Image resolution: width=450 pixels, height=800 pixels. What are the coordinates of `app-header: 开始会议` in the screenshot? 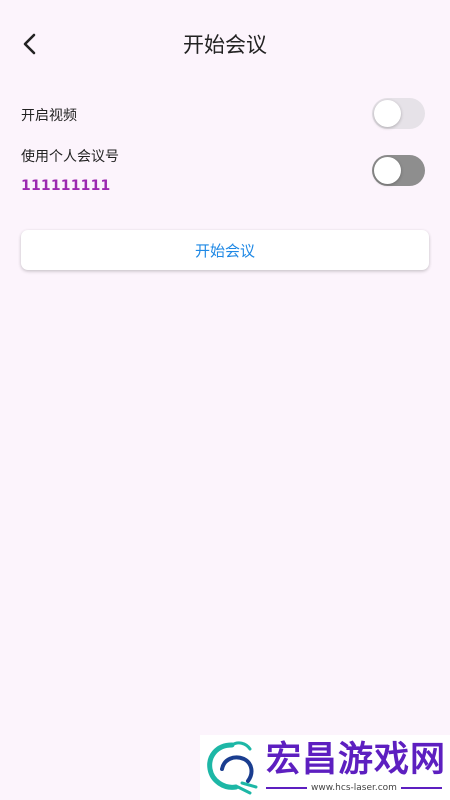 It's located at (225, 44).